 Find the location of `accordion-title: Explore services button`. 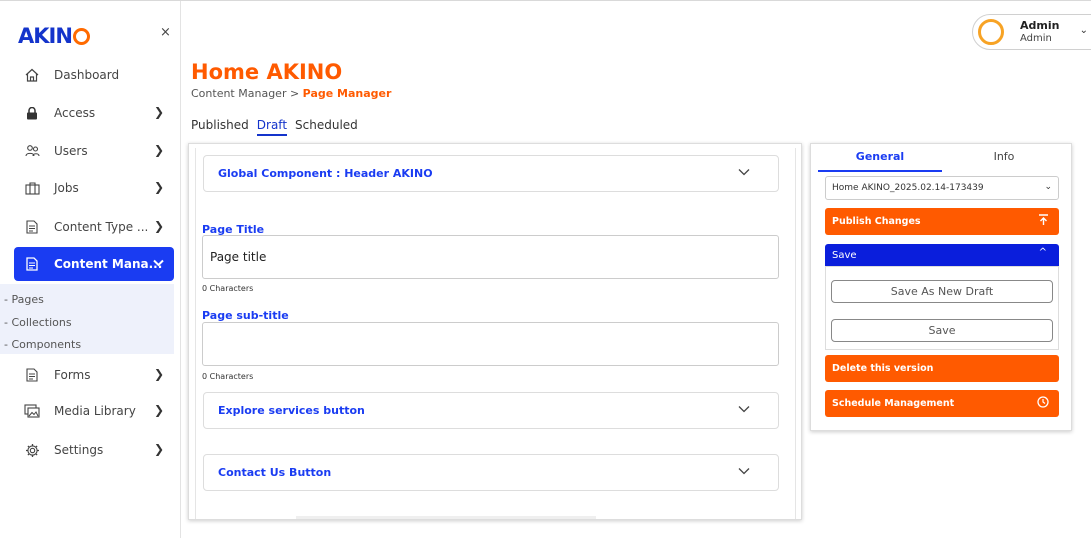

accordion-title: Explore services button is located at coordinates (291, 410).